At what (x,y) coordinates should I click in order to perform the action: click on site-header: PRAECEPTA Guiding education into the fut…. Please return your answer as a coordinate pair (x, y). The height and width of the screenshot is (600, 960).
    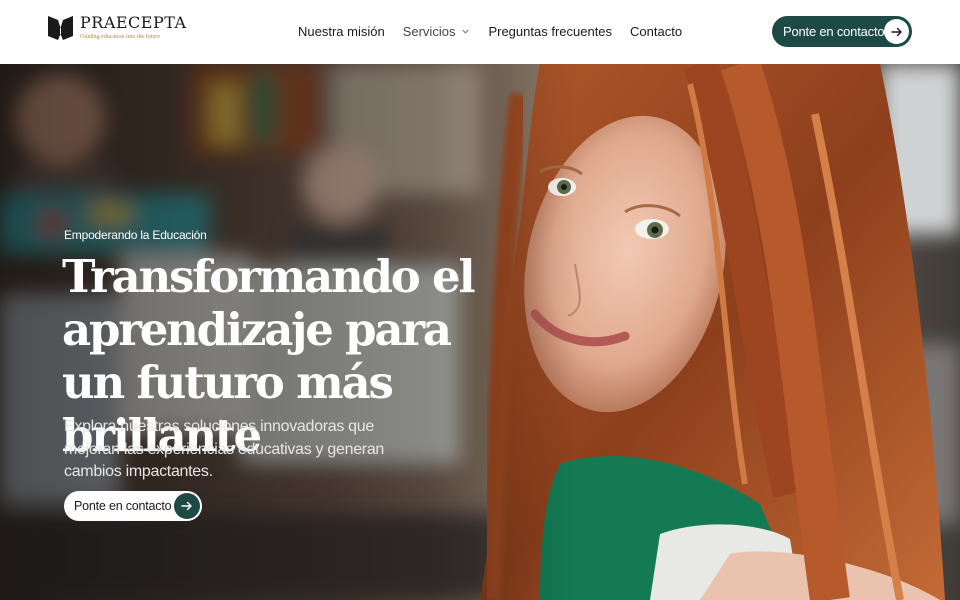
    Looking at the image, I should click on (480, 32).